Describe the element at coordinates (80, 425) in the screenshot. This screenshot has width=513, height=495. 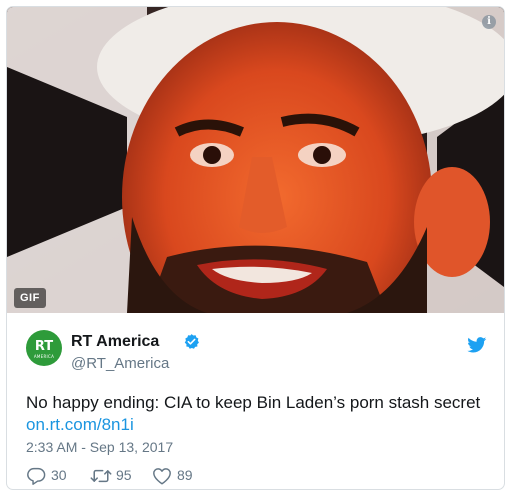
I see `tweet-link: on.rt.com/8n1i` at that location.